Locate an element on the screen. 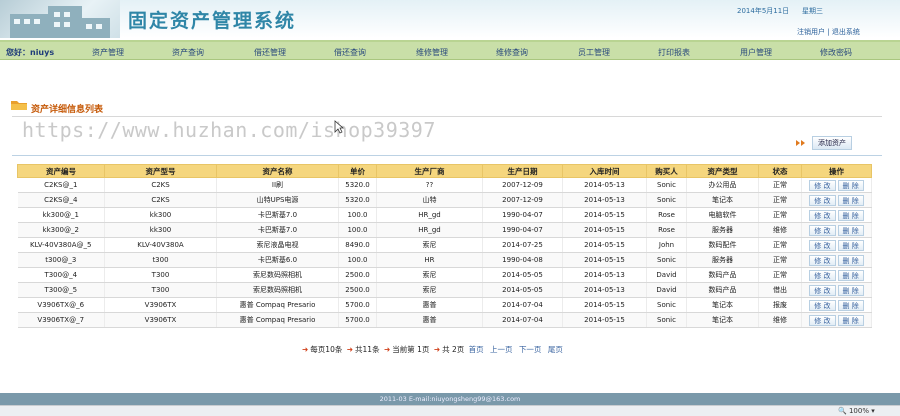  pager-per-page: 每页10条 is located at coordinates (326, 349).